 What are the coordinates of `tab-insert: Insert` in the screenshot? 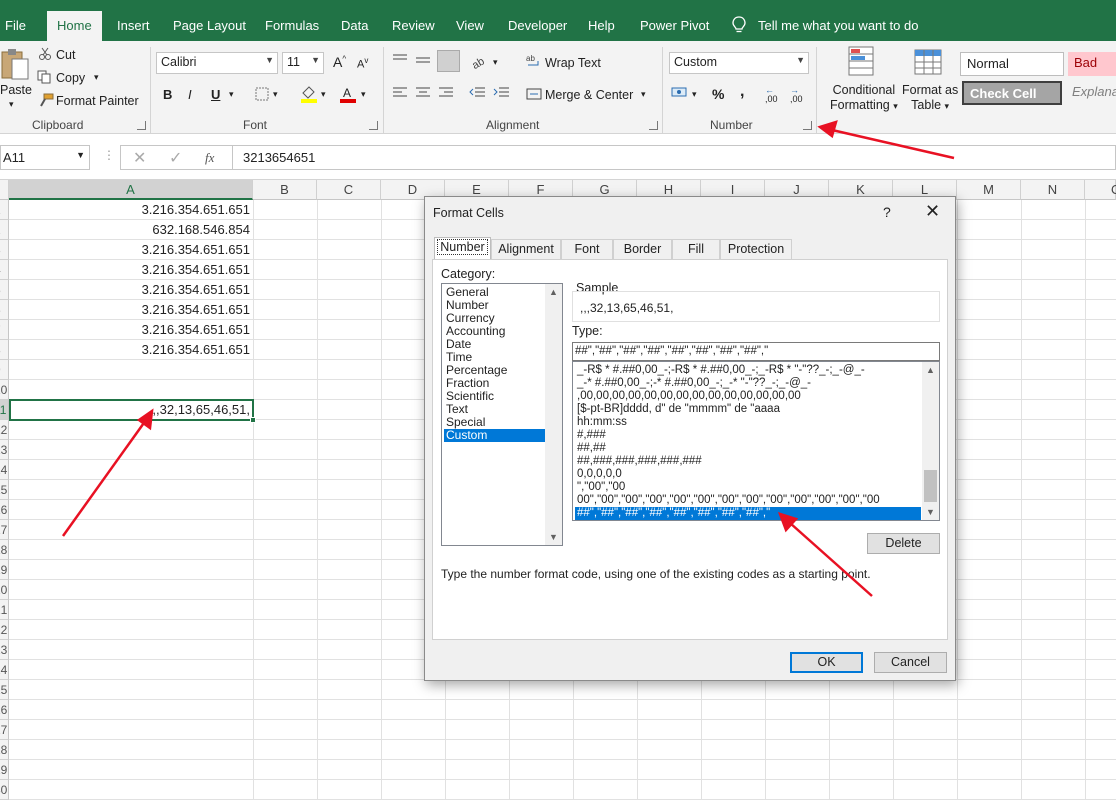 It's located at (133, 20).